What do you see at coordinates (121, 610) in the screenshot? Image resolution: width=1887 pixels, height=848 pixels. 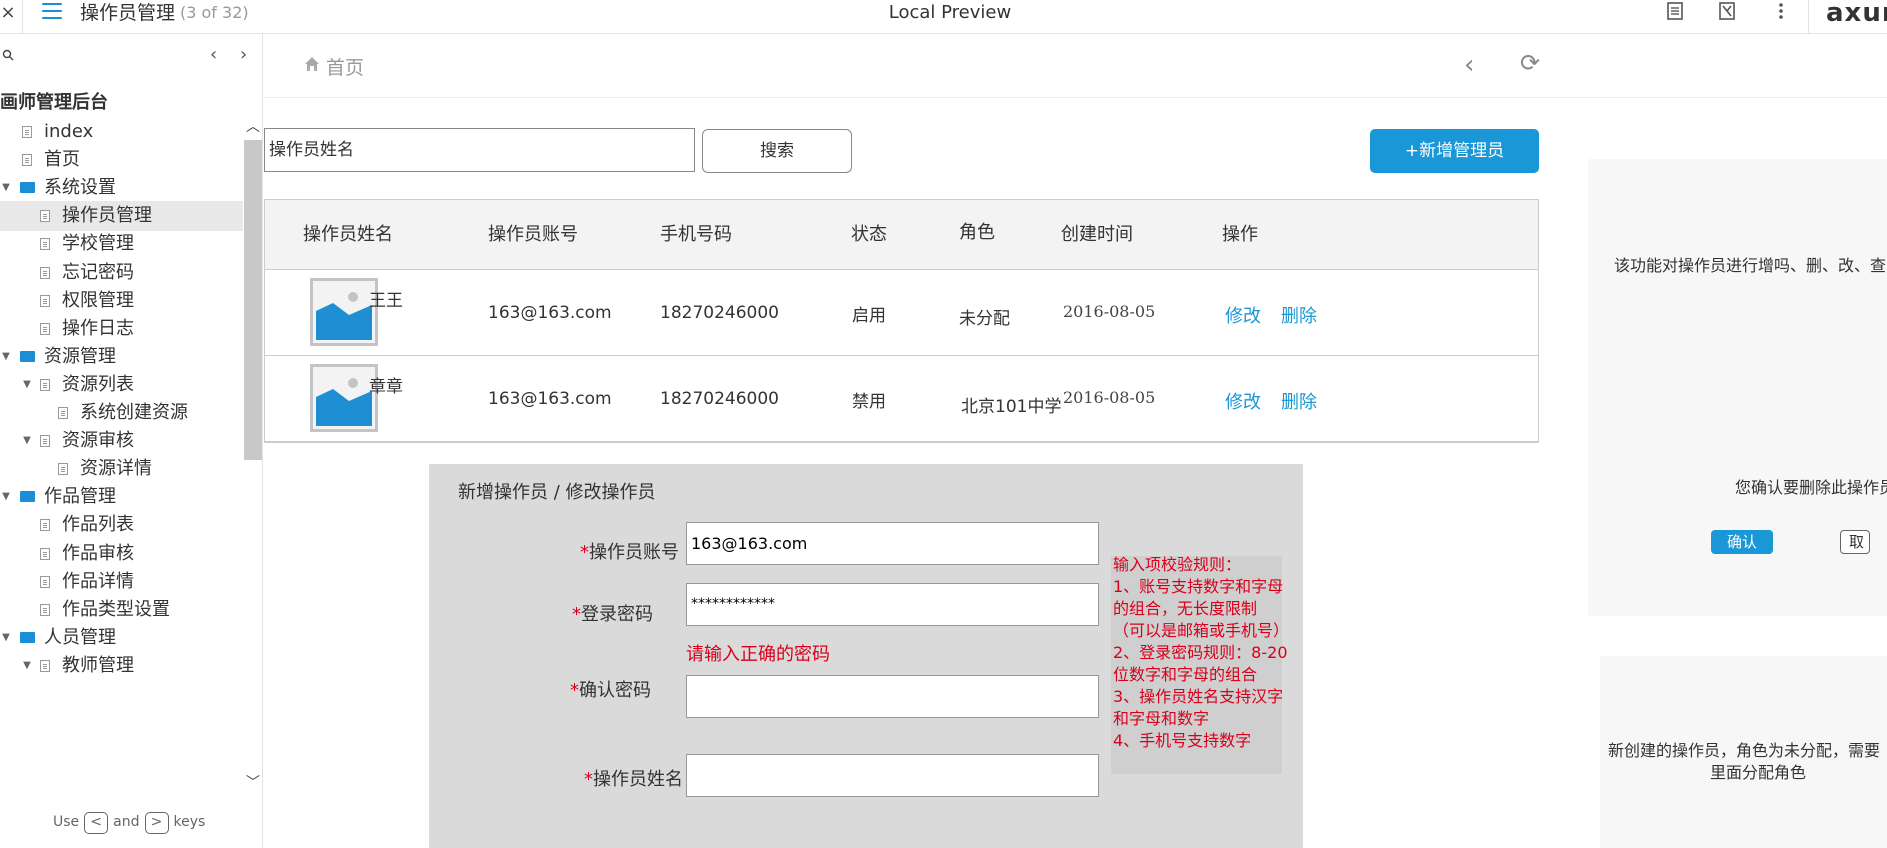 I see `sidebar-item: 作品类型设置` at bounding box center [121, 610].